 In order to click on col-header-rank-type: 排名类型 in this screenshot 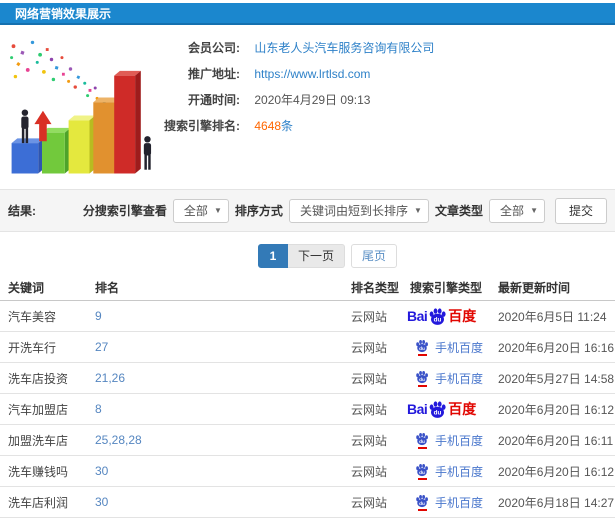, I will do `click(372, 290)`.